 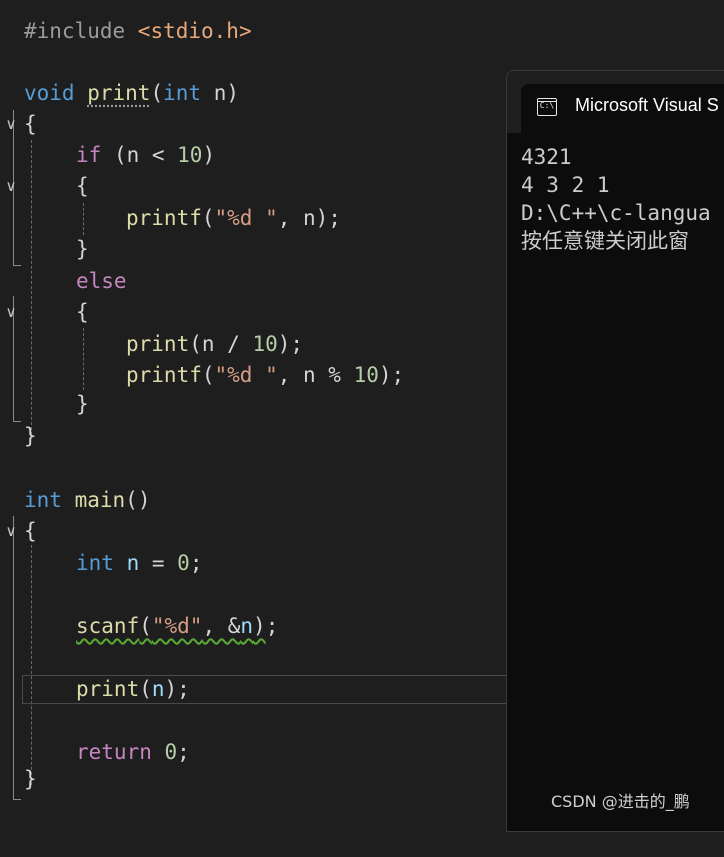 I want to click on console-output-line-2: 4 3 2 1, so click(x=565, y=185).